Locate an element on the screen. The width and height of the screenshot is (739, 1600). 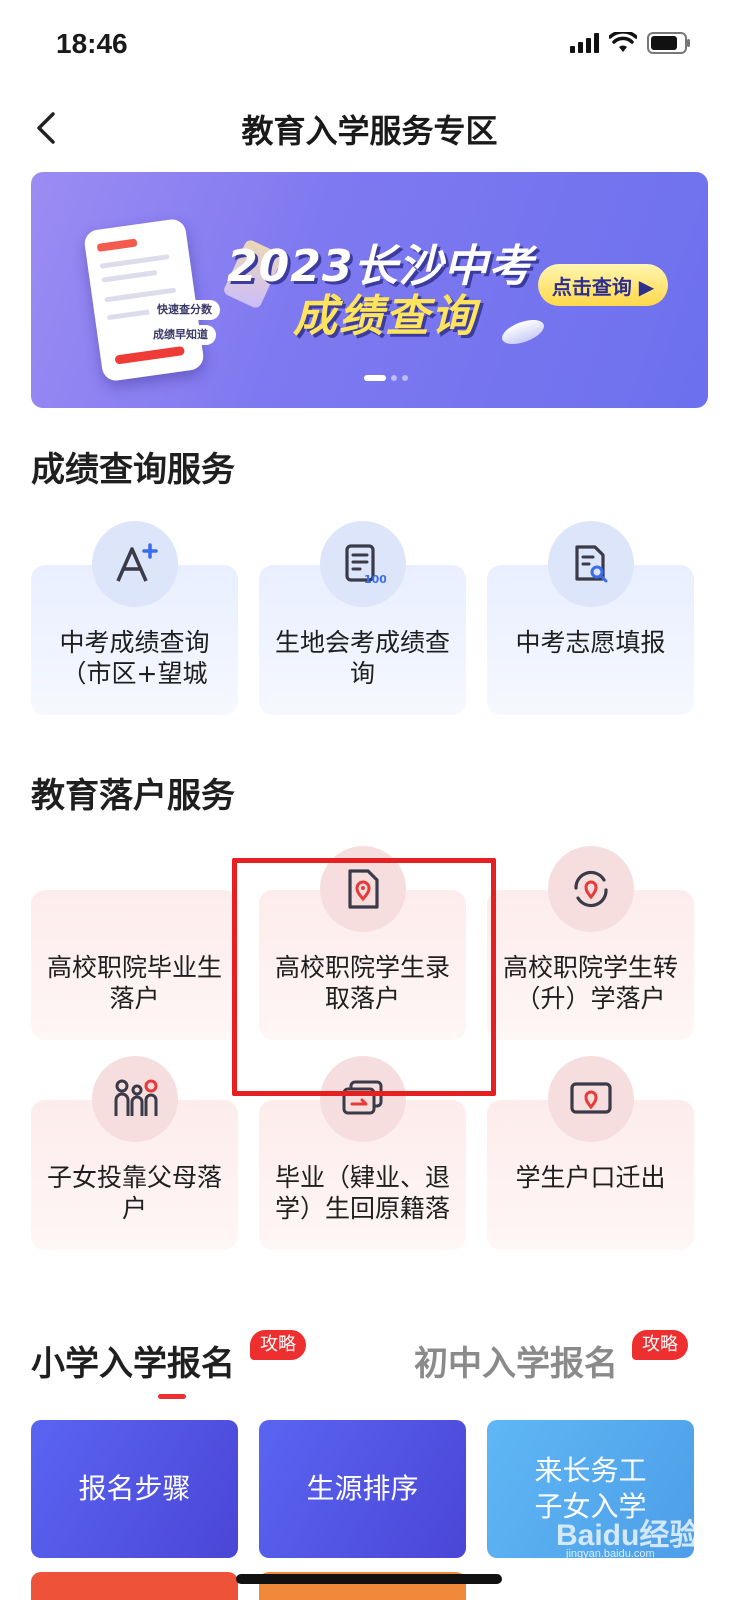
tile-label: 生地会考成绩查询 is located at coordinates (362, 658).